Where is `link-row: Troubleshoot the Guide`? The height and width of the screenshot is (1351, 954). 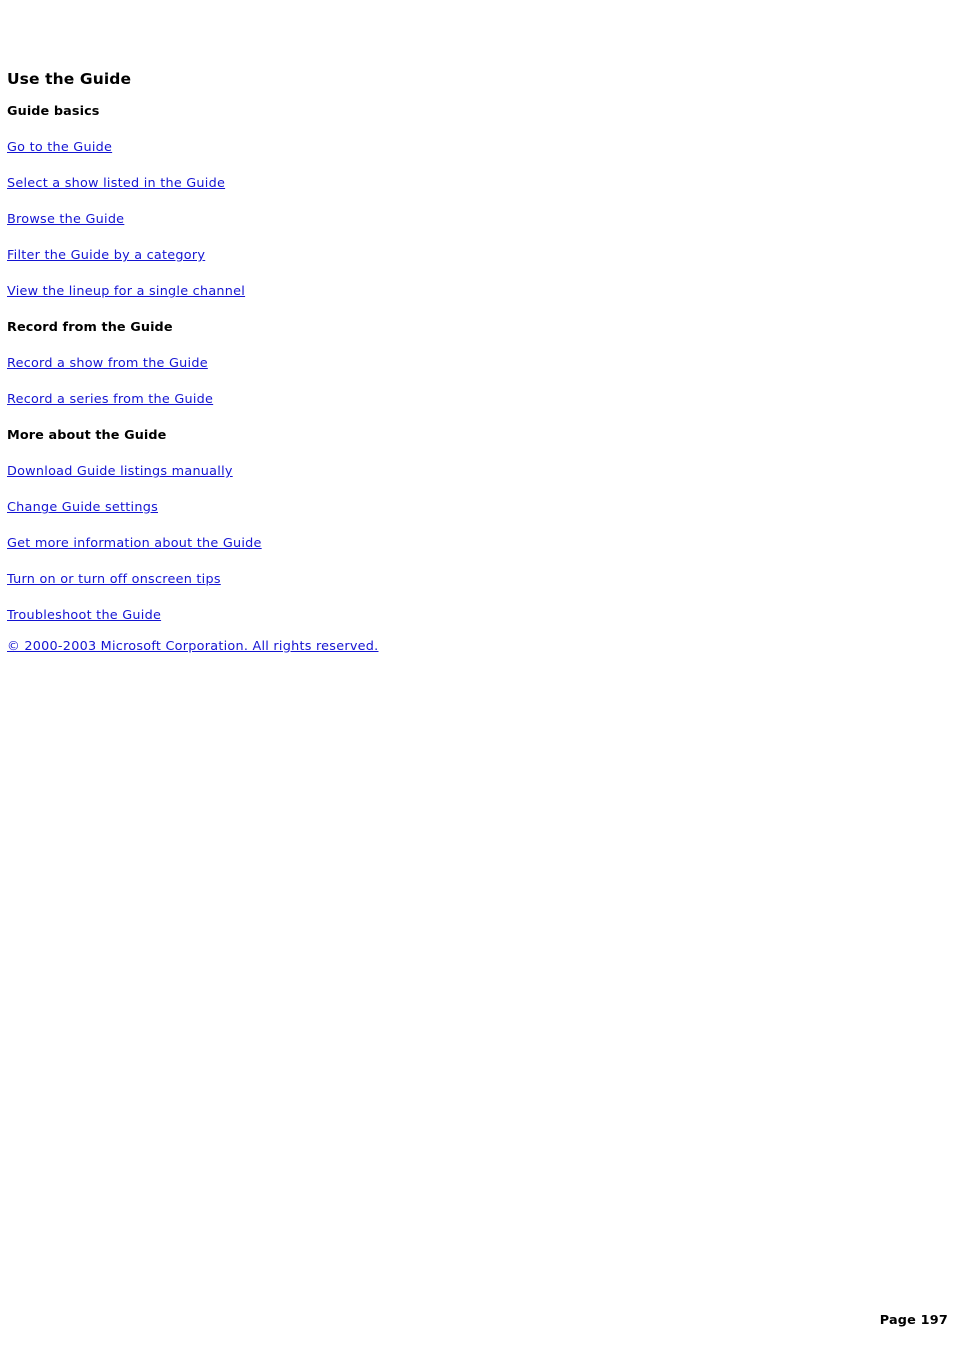 link-row: Troubleshoot the Guide is located at coordinates (457, 623).